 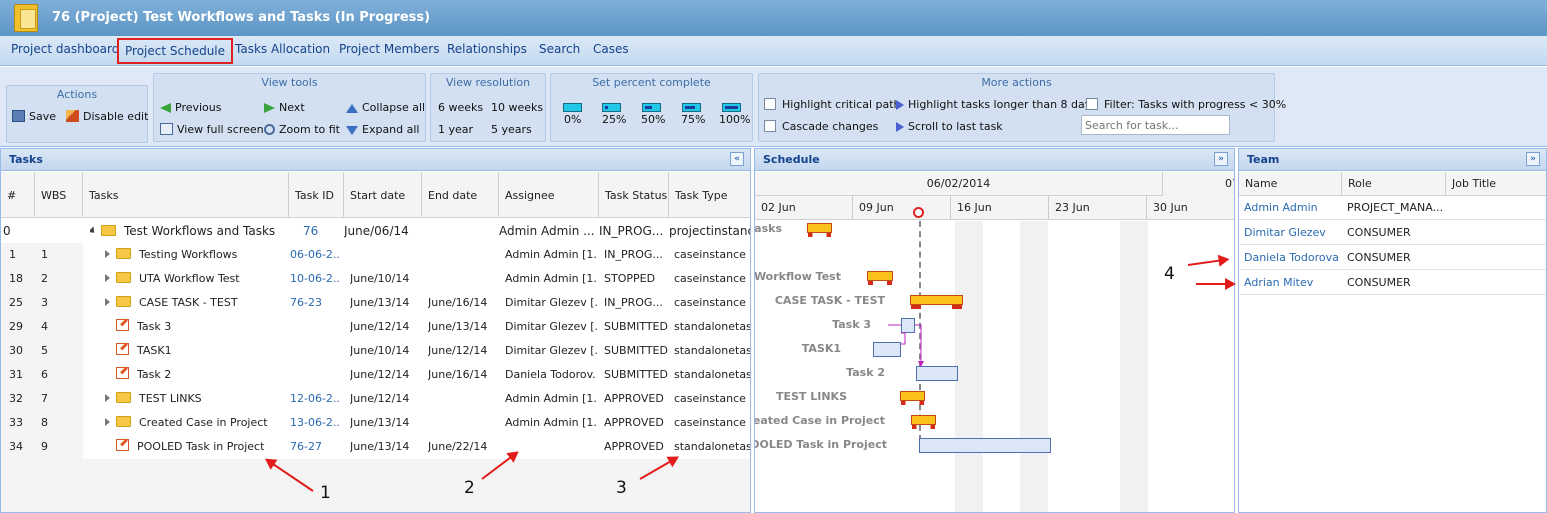 What do you see at coordinates (389, 49) in the screenshot?
I see `menu-project-members: Project Members` at bounding box center [389, 49].